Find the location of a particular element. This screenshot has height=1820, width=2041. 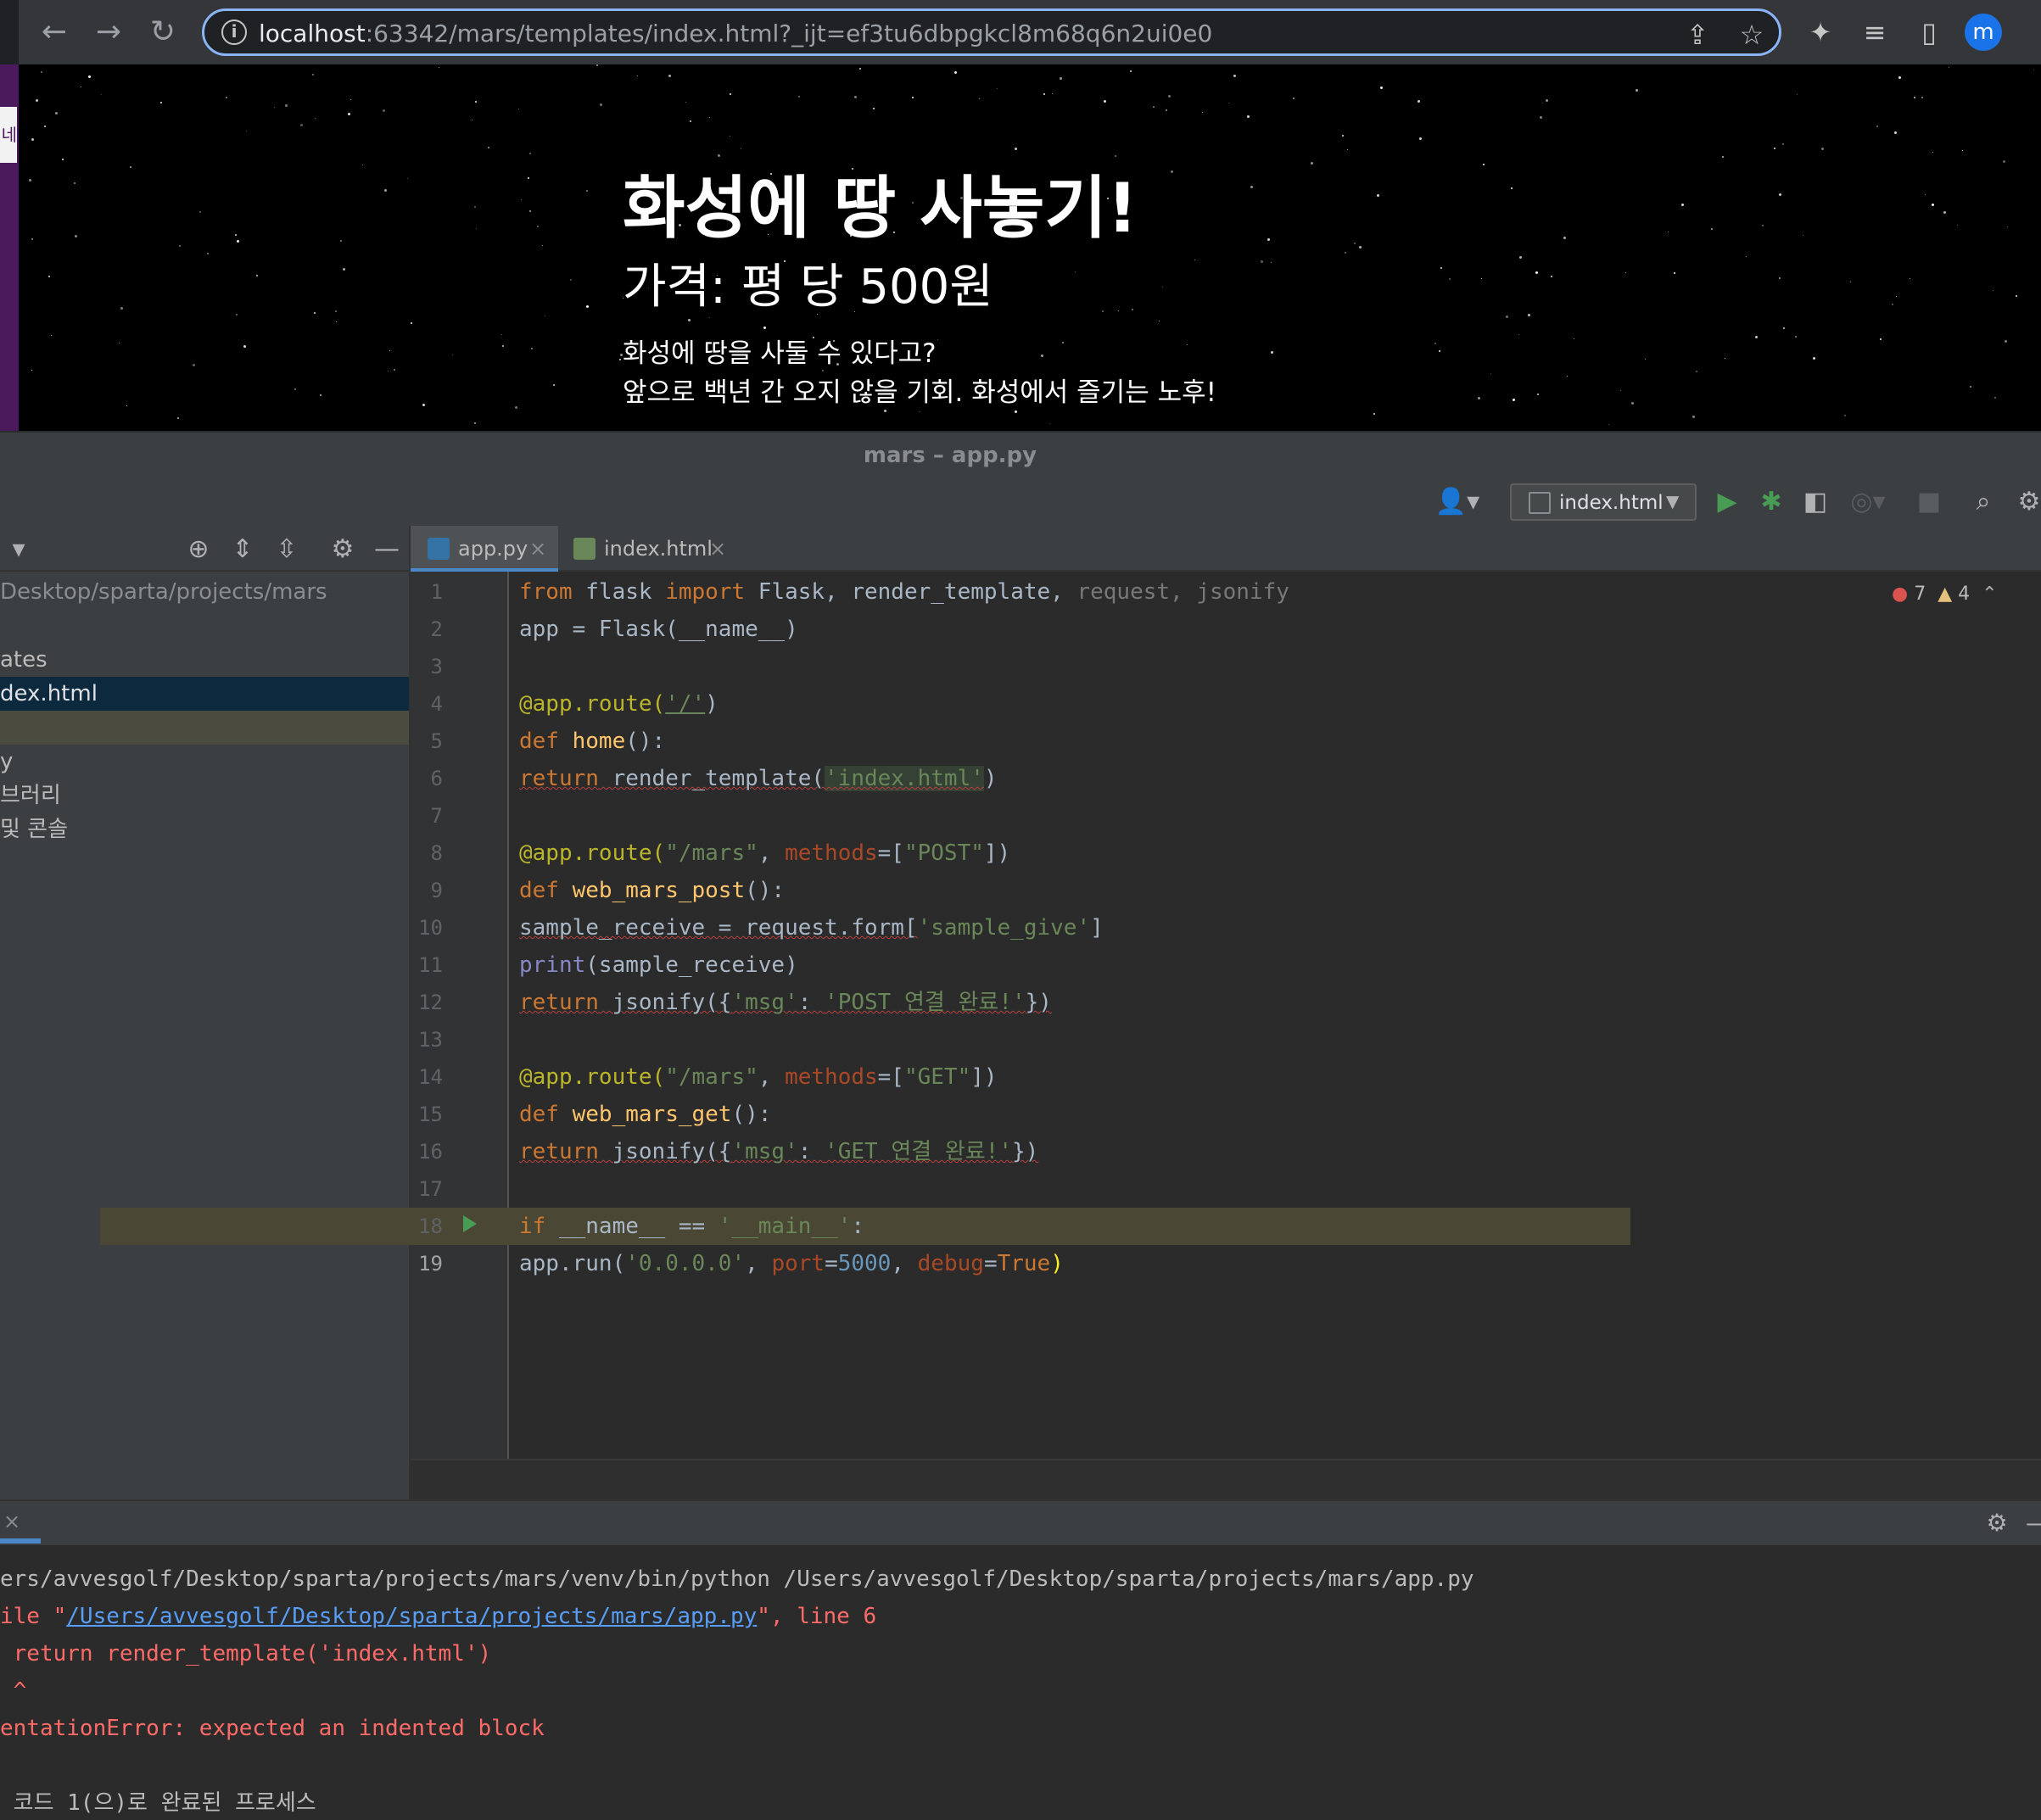

bookmark-star-icon: ☆ is located at coordinates (1752, 35).